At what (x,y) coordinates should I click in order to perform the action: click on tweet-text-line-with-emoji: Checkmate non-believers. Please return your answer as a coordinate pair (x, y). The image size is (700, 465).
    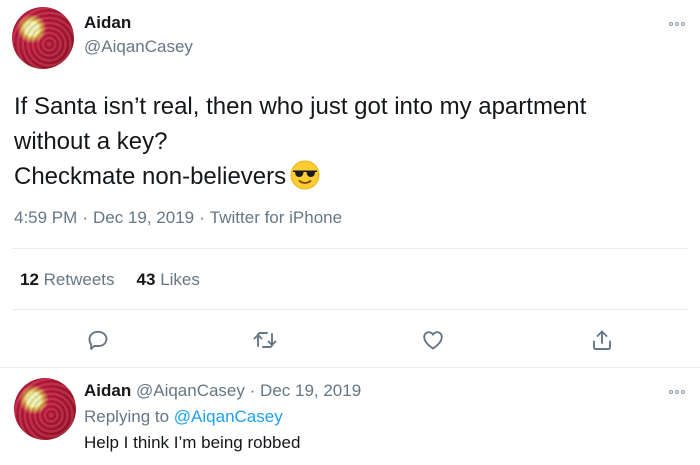
    Looking at the image, I should click on (349, 179).